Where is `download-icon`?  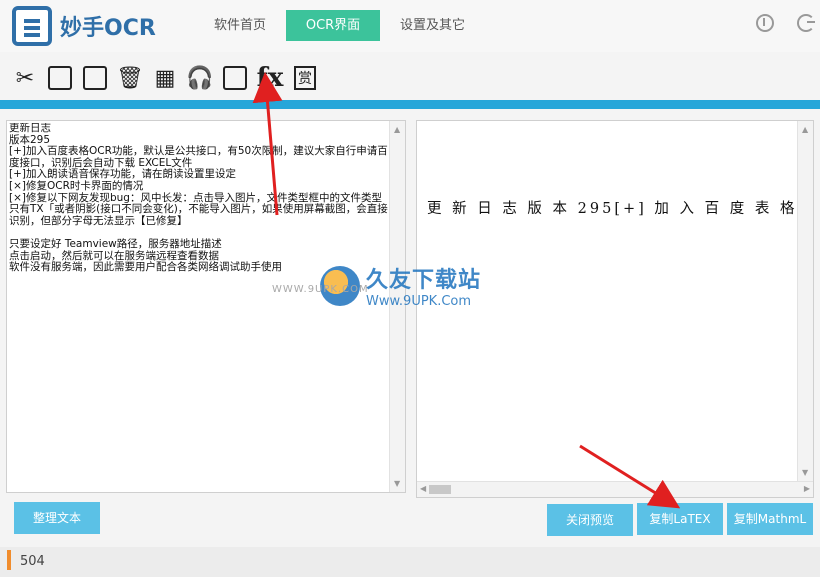 download-icon is located at coordinates (765, 23).